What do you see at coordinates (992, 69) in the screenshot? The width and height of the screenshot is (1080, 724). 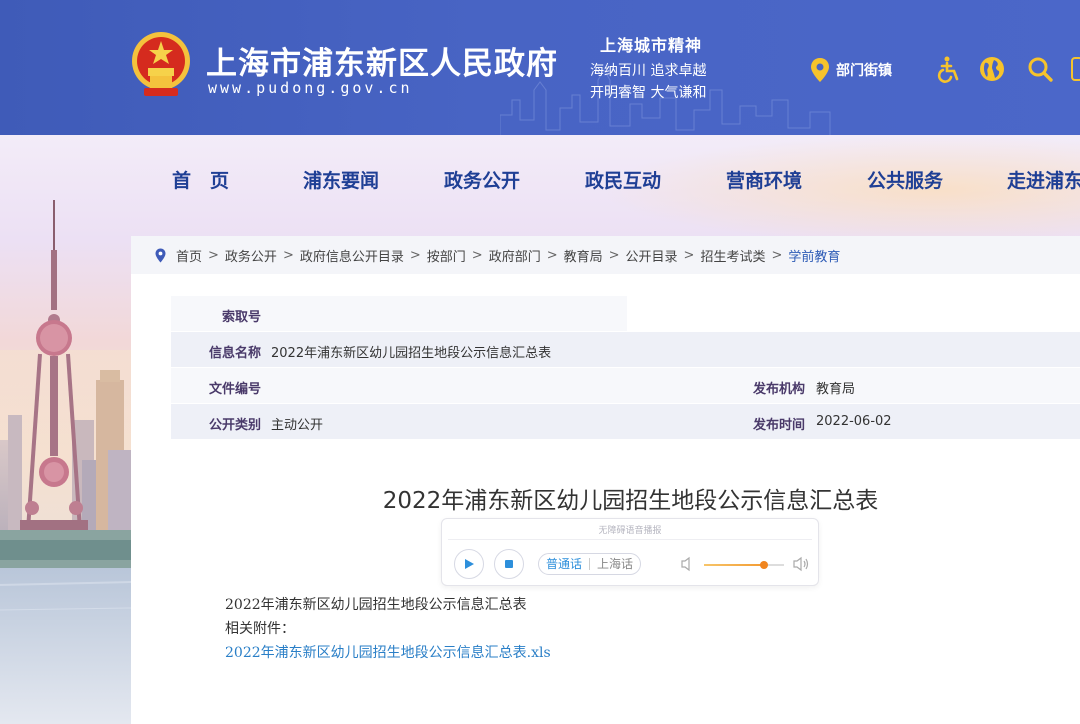 I see `globe-icon` at bounding box center [992, 69].